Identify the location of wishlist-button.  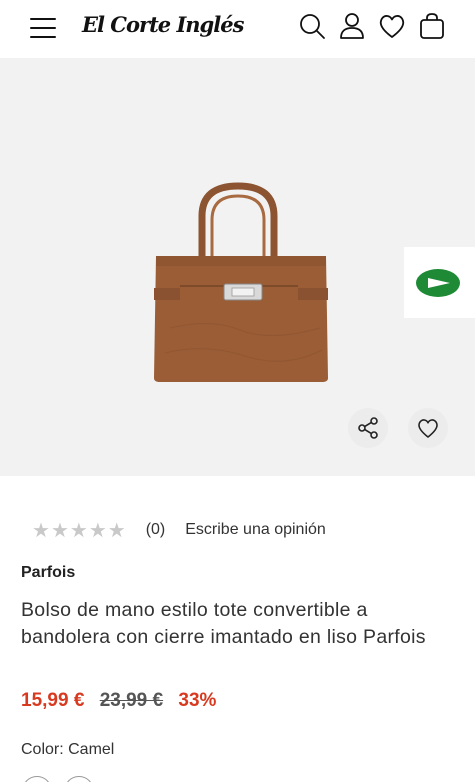
(392, 26).